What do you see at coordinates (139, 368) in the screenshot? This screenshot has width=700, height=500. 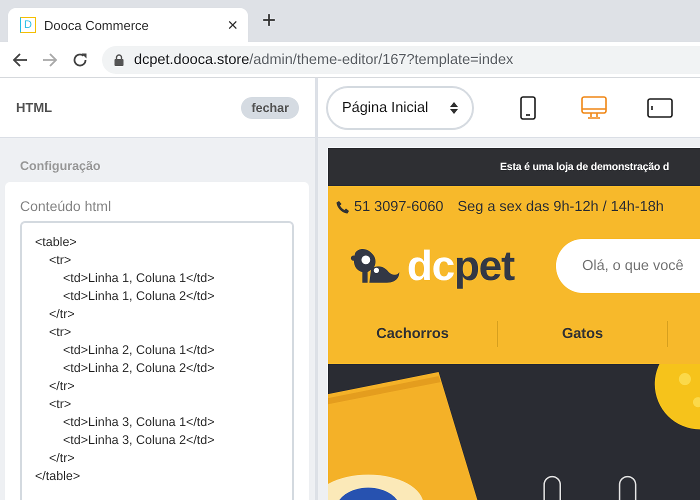 I see `code-line: <td>Linha 2, Coluna 2</td>` at bounding box center [139, 368].